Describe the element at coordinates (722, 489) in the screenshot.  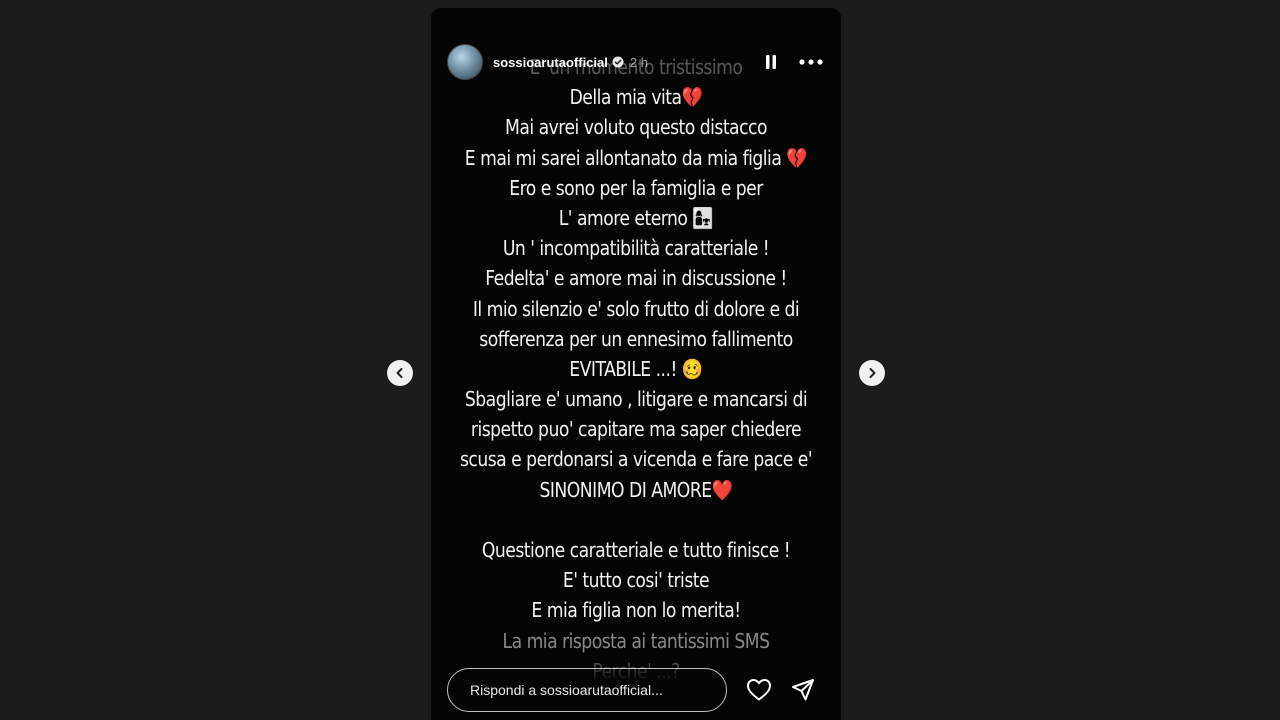
I see `emoji-icon: ❤️` at that location.